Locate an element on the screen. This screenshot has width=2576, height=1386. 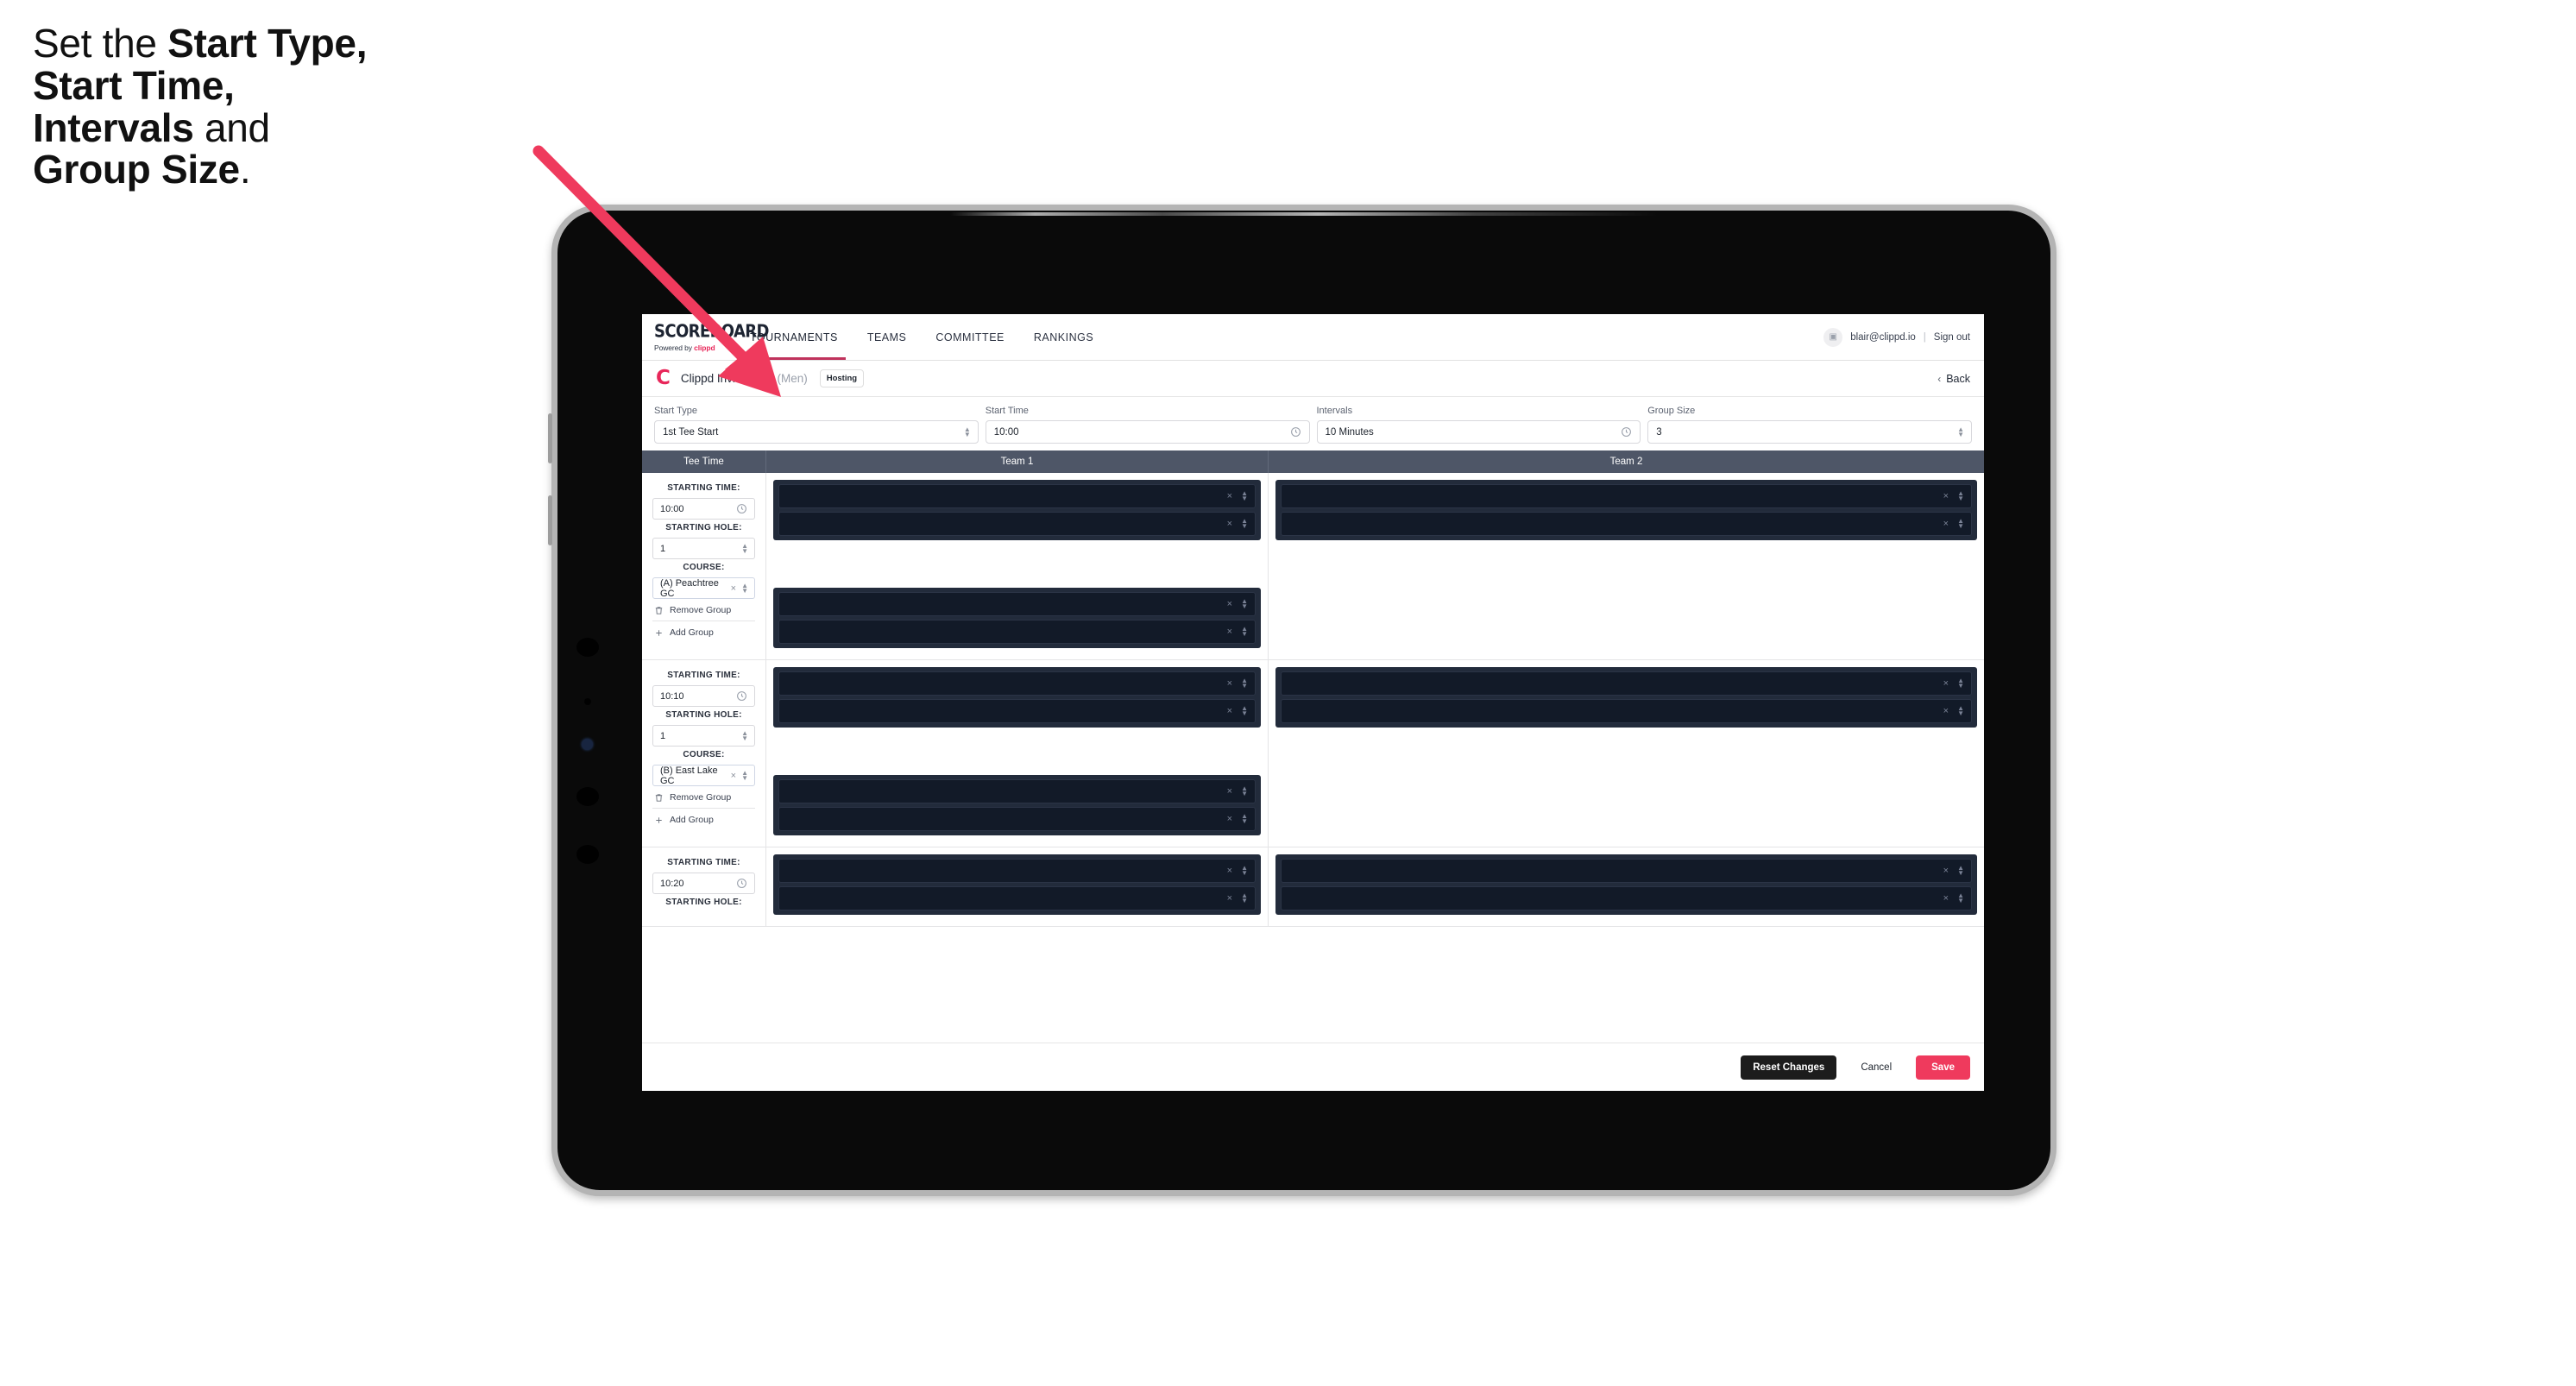
field-intervals: Intervals 10 Minutes is located at coordinates (1478, 425).